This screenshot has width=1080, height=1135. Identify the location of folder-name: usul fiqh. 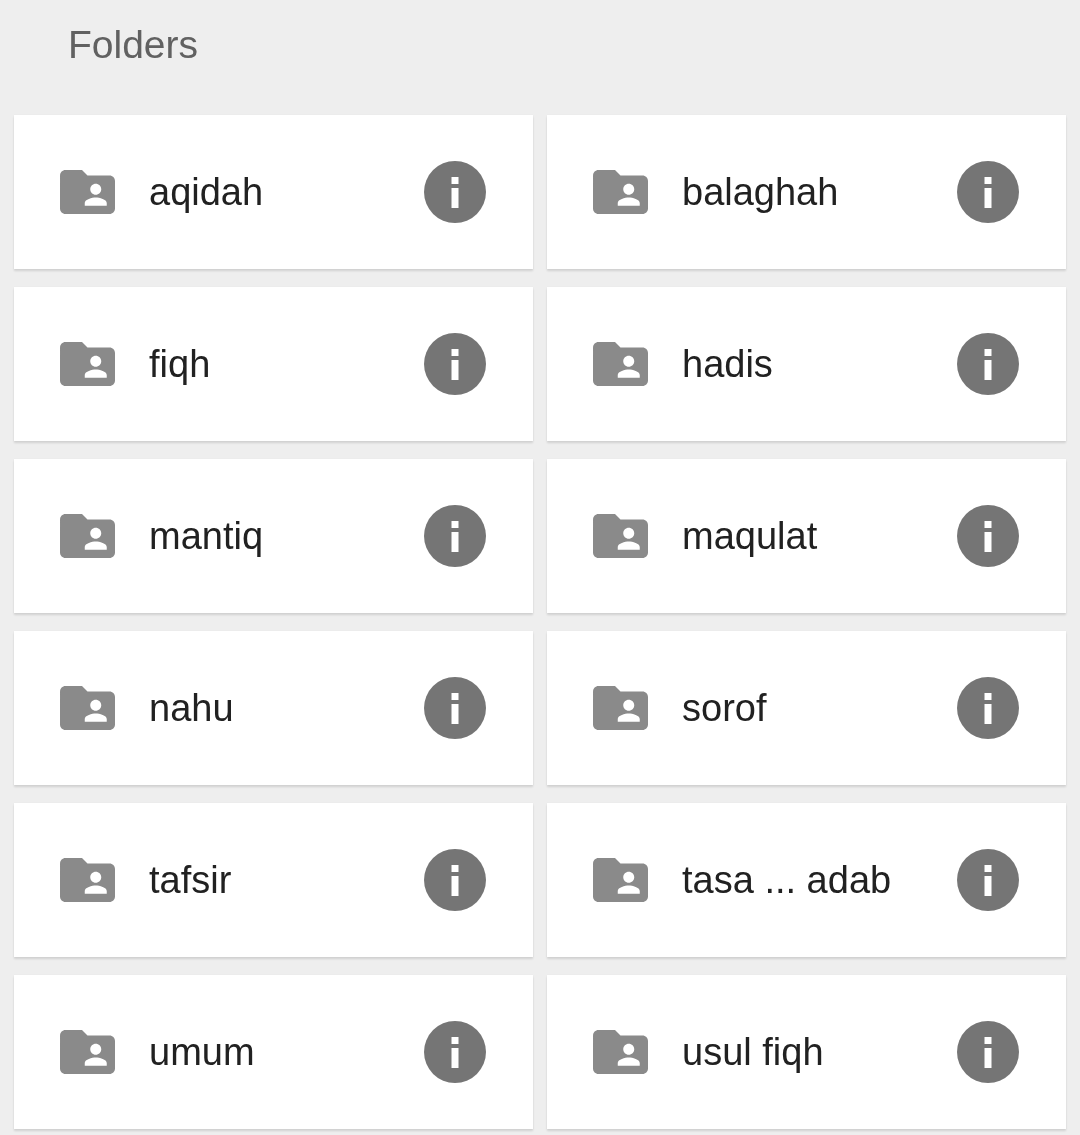
(753, 1052).